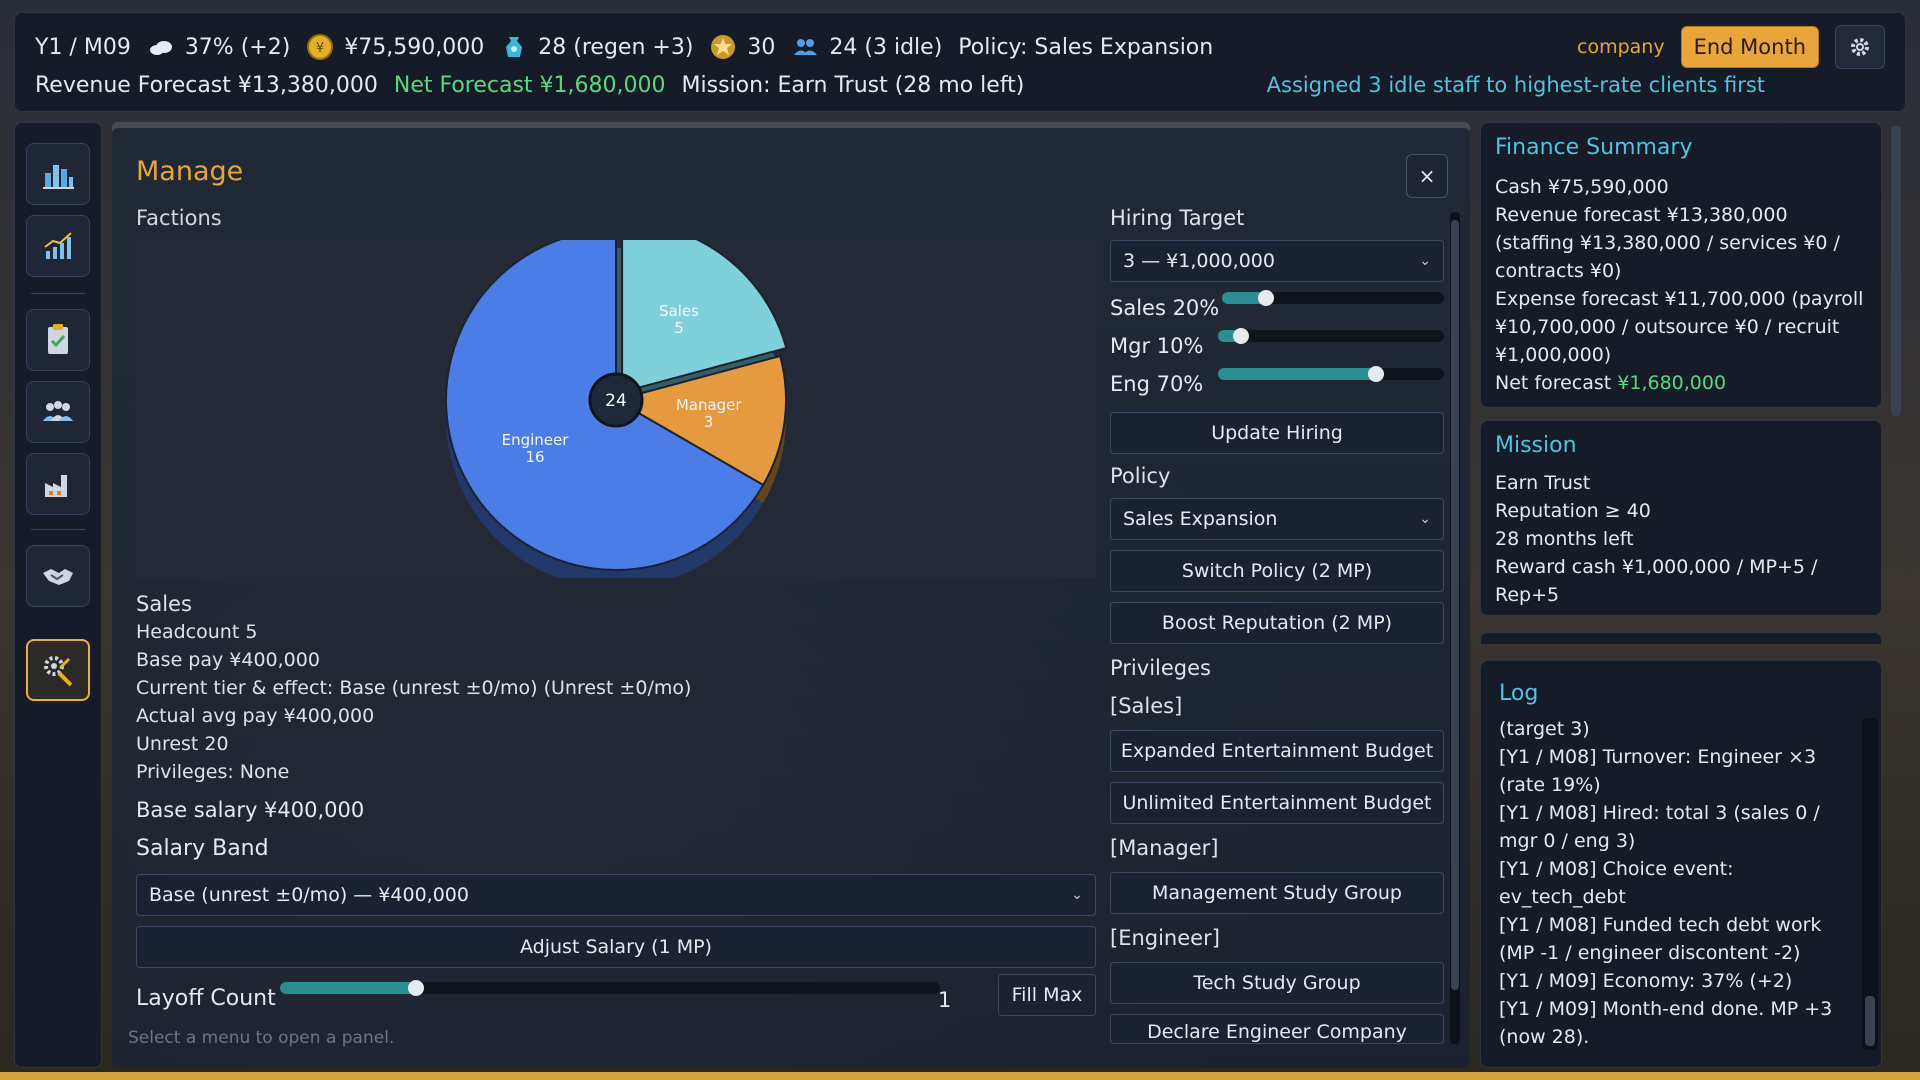 The height and width of the screenshot is (1080, 1920). What do you see at coordinates (1656, 567) in the screenshot?
I see `mission-reward: Reward cash ¥1,000,000 / MP+5 /` at bounding box center [1656, 567].